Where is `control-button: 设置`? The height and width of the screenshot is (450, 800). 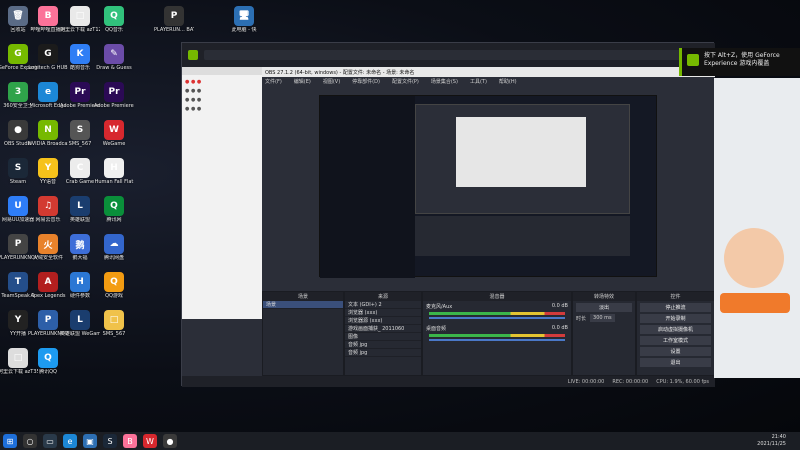 control-button: 设置 is located at coordinates (675, 351).